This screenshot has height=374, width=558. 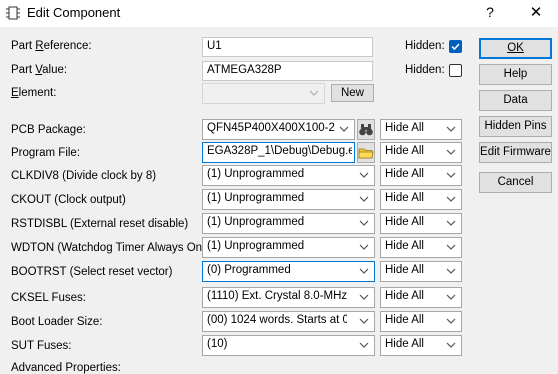 What do you see at coordinates (352, 93) in the screenshot?
I see `new-element-button: New` at bounding box center [352, 93].